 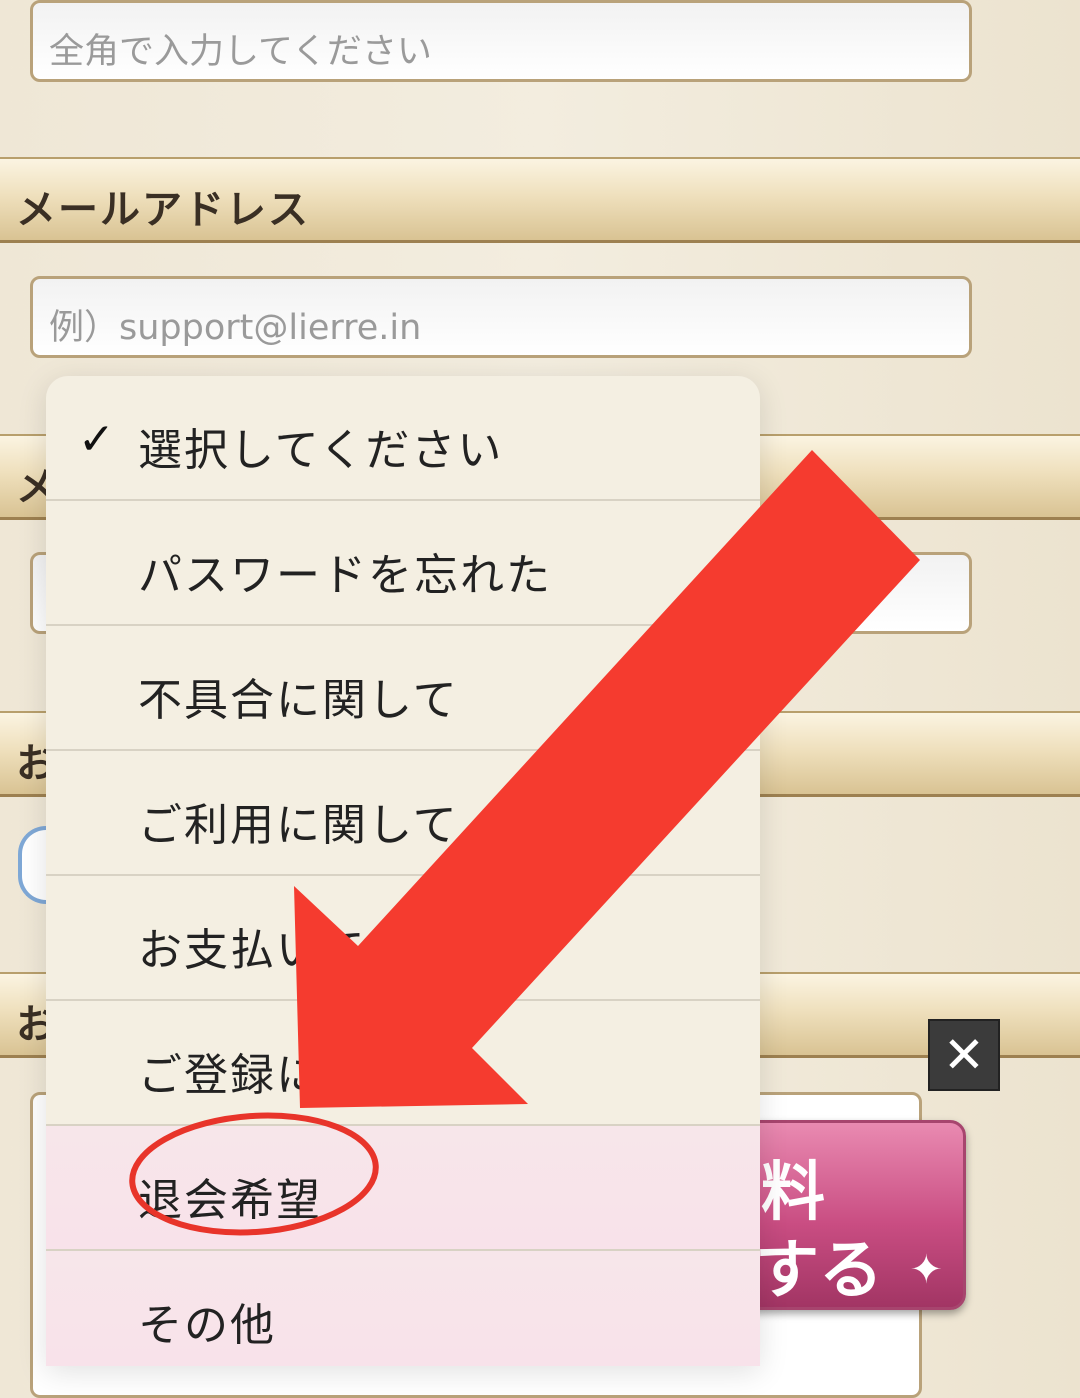 What do you see at coordinates (345, 575) in the screenshot?
I see `dropdown-option-label: パスワードを忘れた` at bounding box center [345, 575].